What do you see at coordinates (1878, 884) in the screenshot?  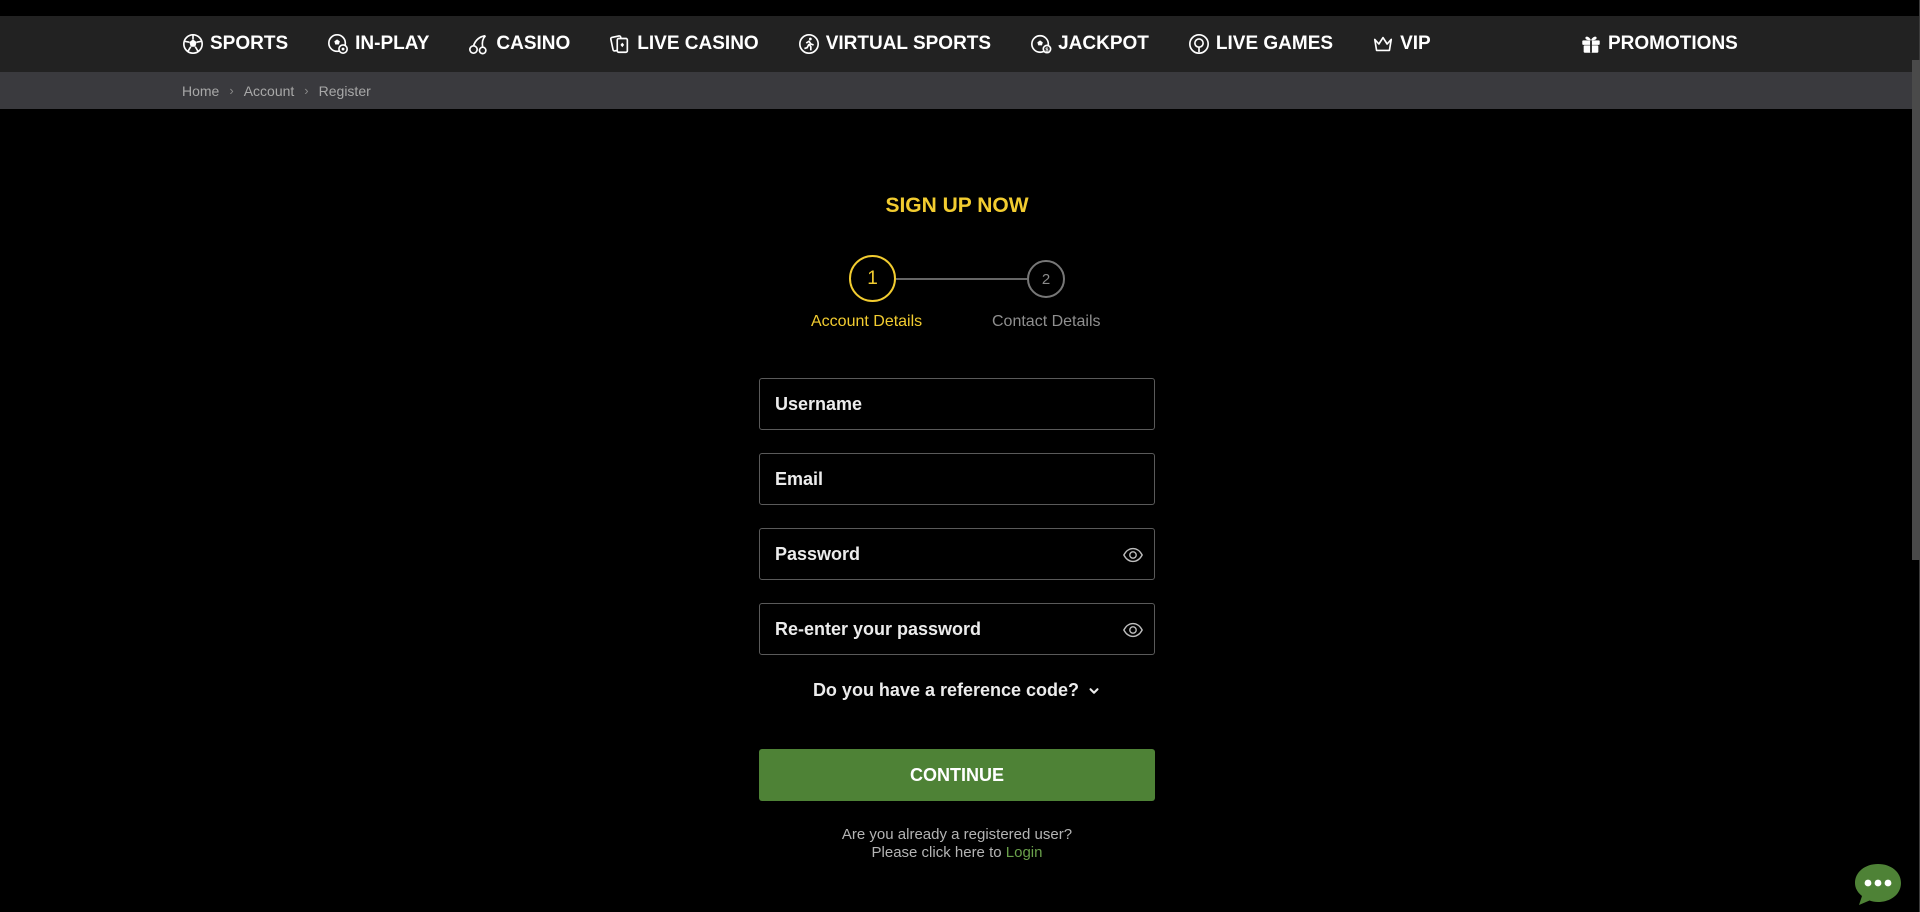 I see `chat-icon` at bounding box center [1878, 884].